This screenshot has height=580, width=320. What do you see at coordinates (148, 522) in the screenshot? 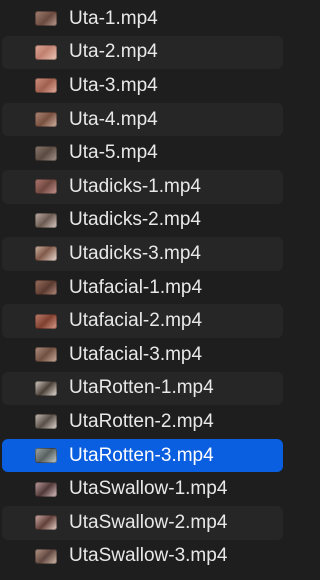
I see `file-name: UtaSwallow-2.mp4` at bounding box center [148, 522].